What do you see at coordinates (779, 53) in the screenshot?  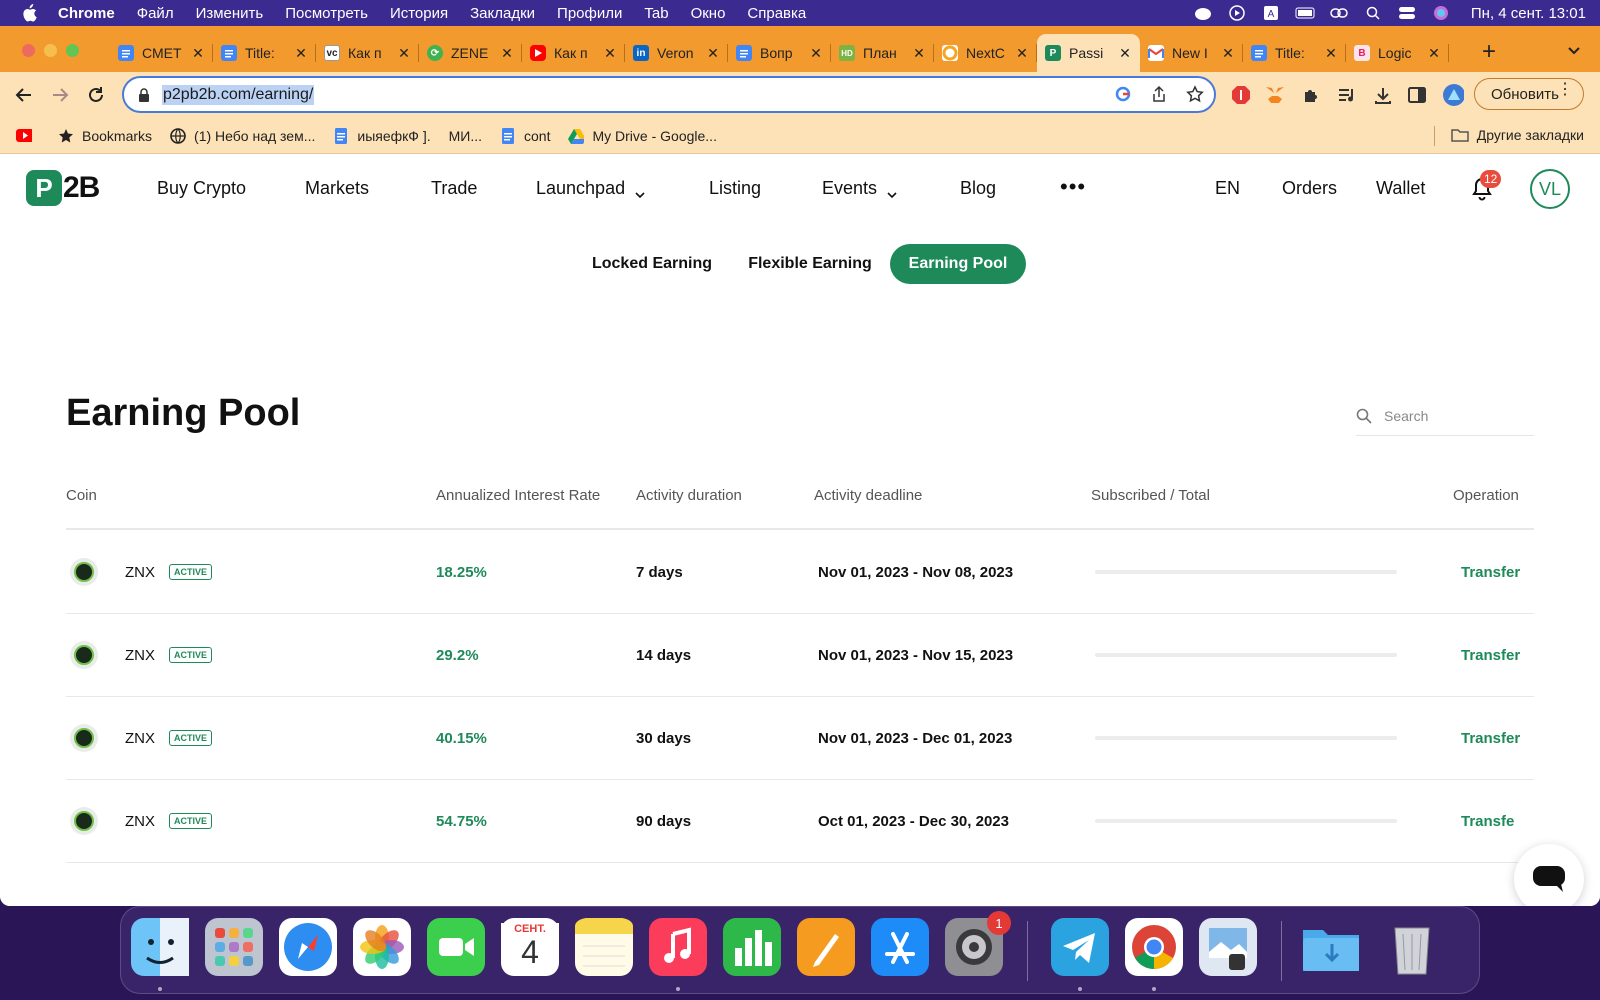 I see `browser-tab: Вопр ✕` at bounding box center [779, 53].